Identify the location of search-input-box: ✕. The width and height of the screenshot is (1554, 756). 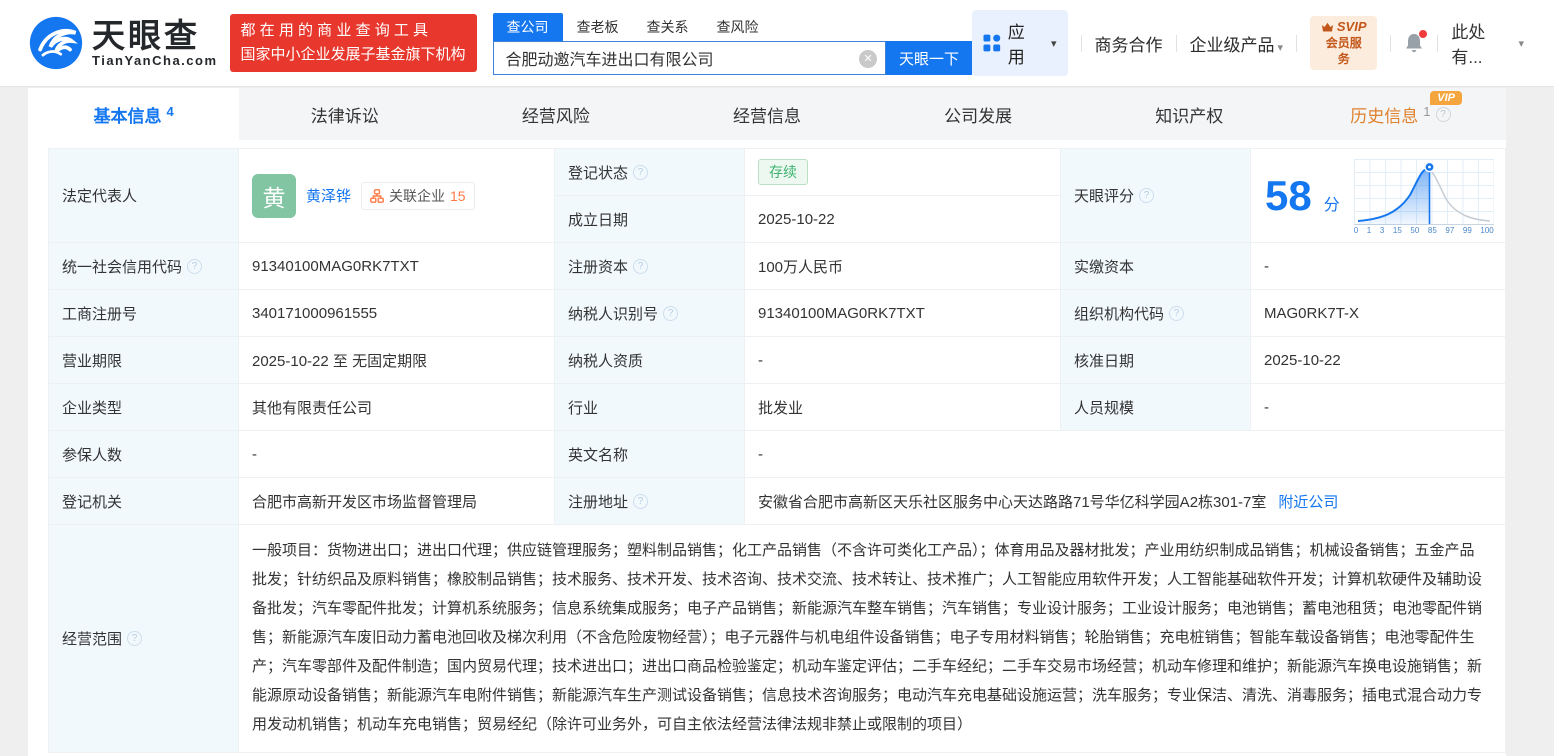
(689, 58).